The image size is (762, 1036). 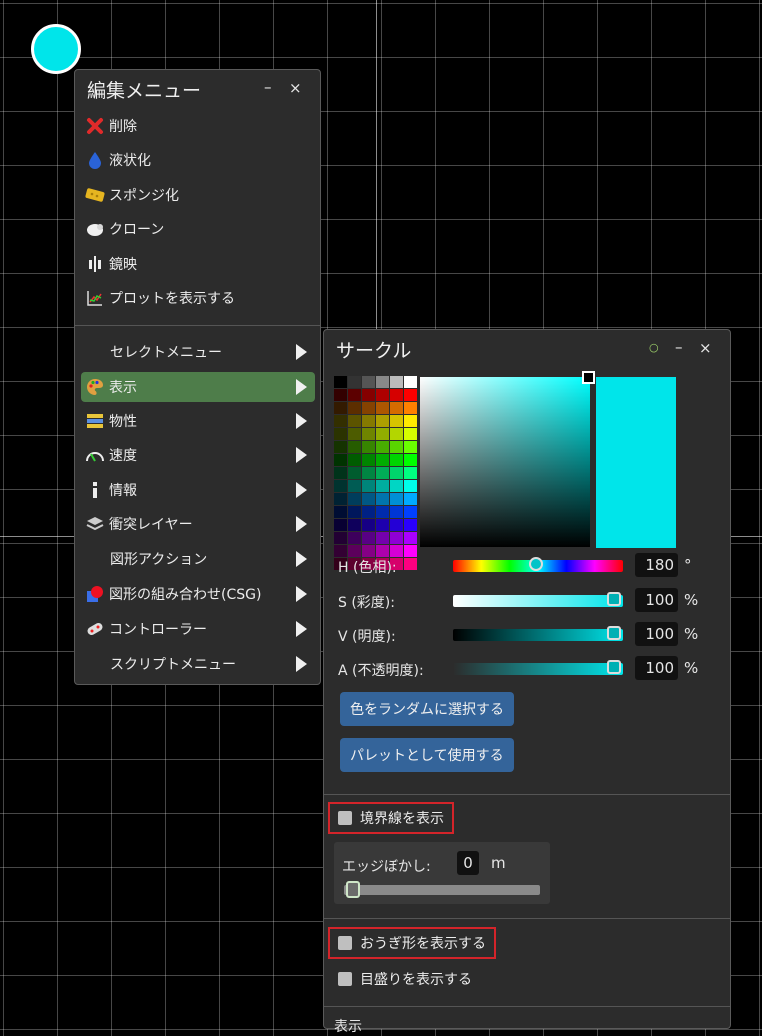 I want to click on show-ticks-row: 目盛りを表示する, so click(x=401, y=979).